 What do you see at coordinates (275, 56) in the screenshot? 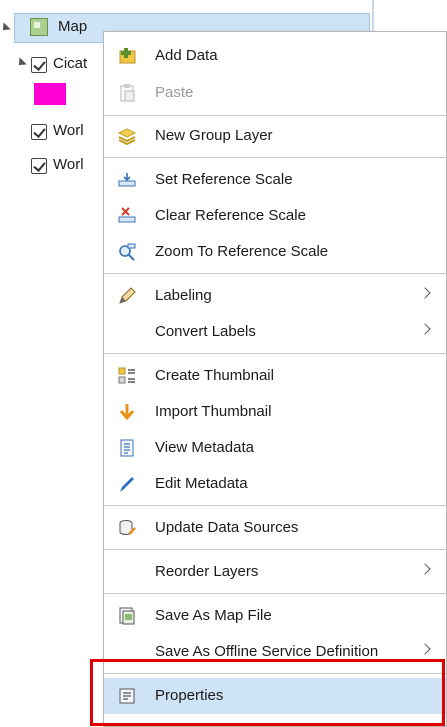
I see `menu-item-add-data: Add Data` at bounding box center [275, 56].